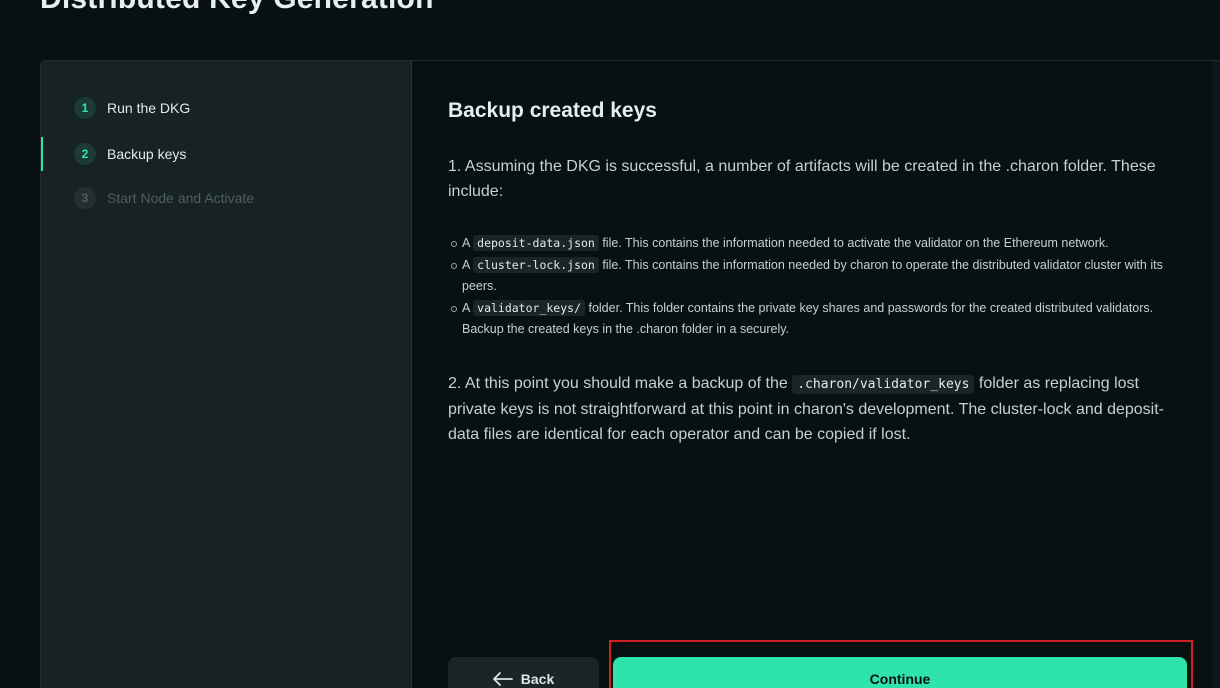  I want to click on inline-code: deposit-data.json, so click(536, 243).